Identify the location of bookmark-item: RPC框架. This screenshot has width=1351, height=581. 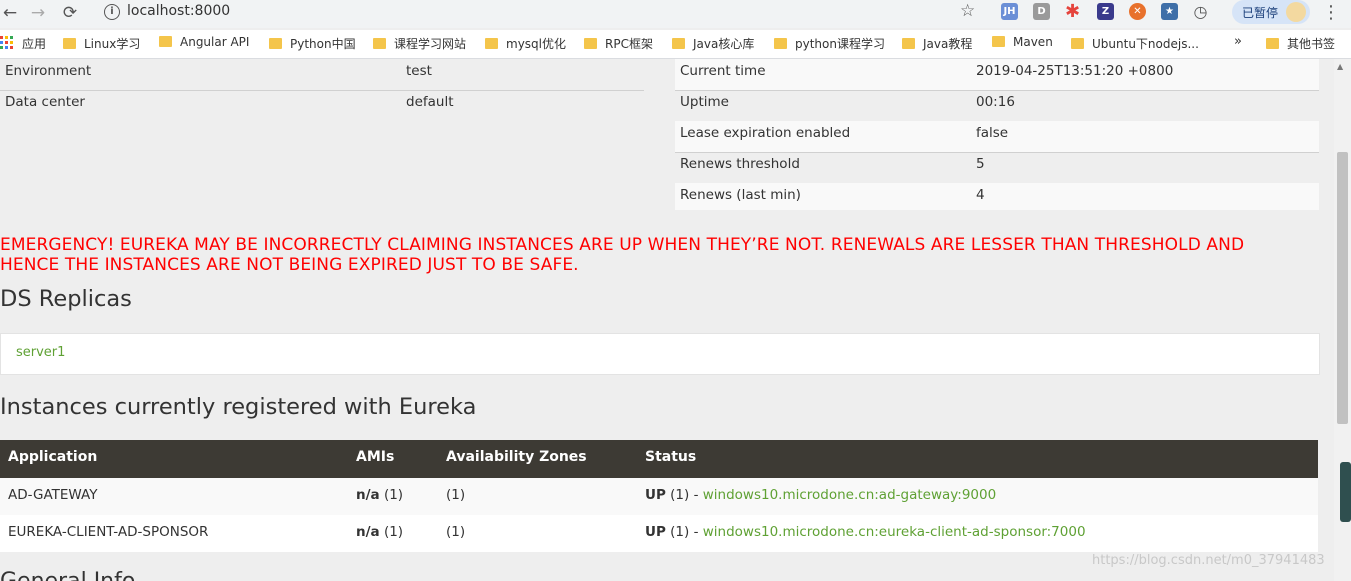
(618, 43).